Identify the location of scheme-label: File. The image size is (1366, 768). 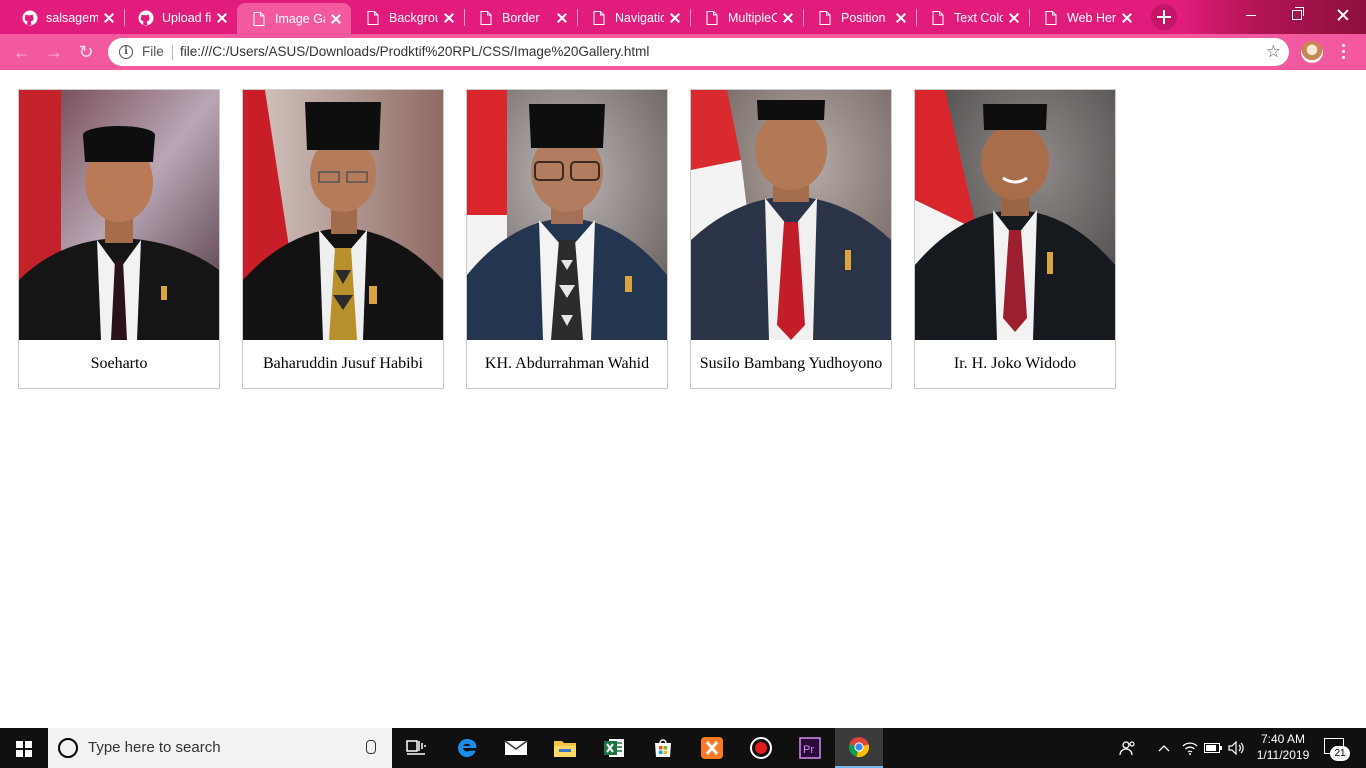
(153, 51).